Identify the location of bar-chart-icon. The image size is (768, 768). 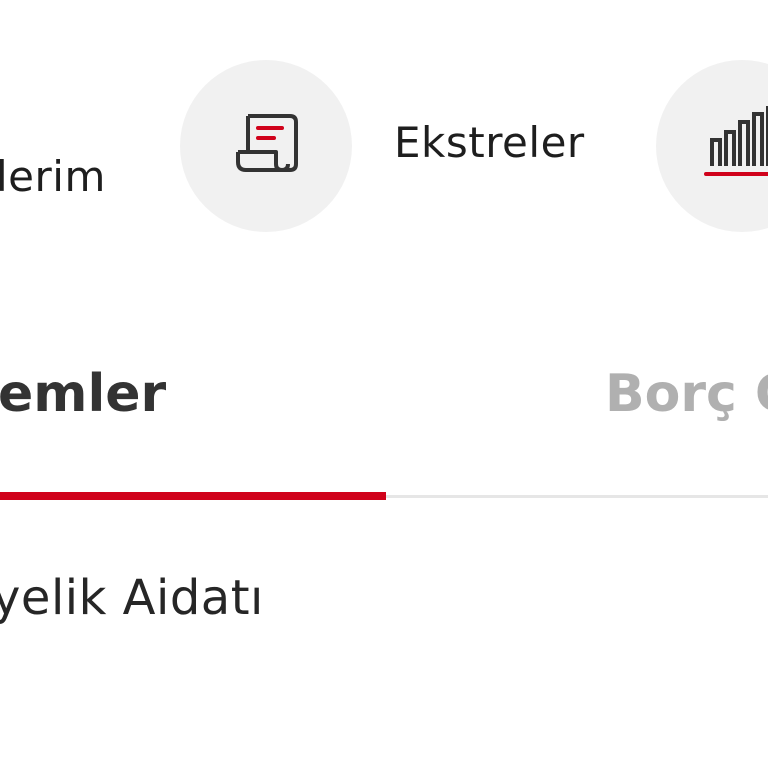
(730, 146).